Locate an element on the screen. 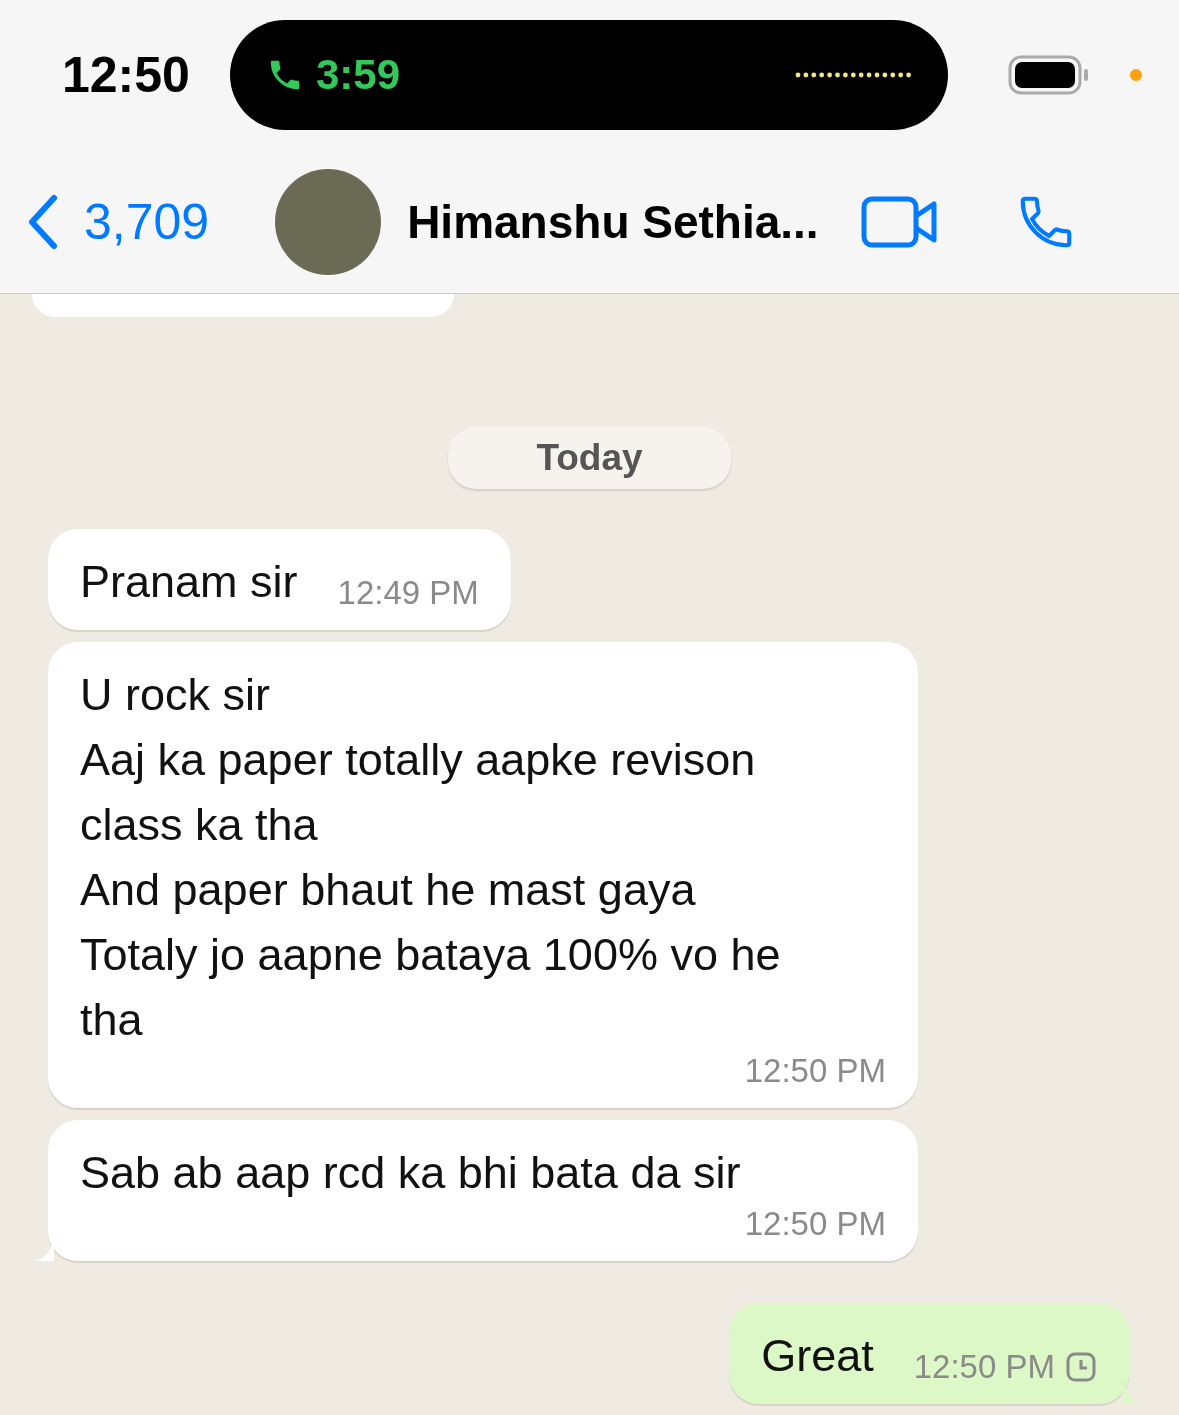  message-bubble: Sab ab aap rcd ka bhi bata da sir 12:50 PM is located at coordinates (483, 1190).